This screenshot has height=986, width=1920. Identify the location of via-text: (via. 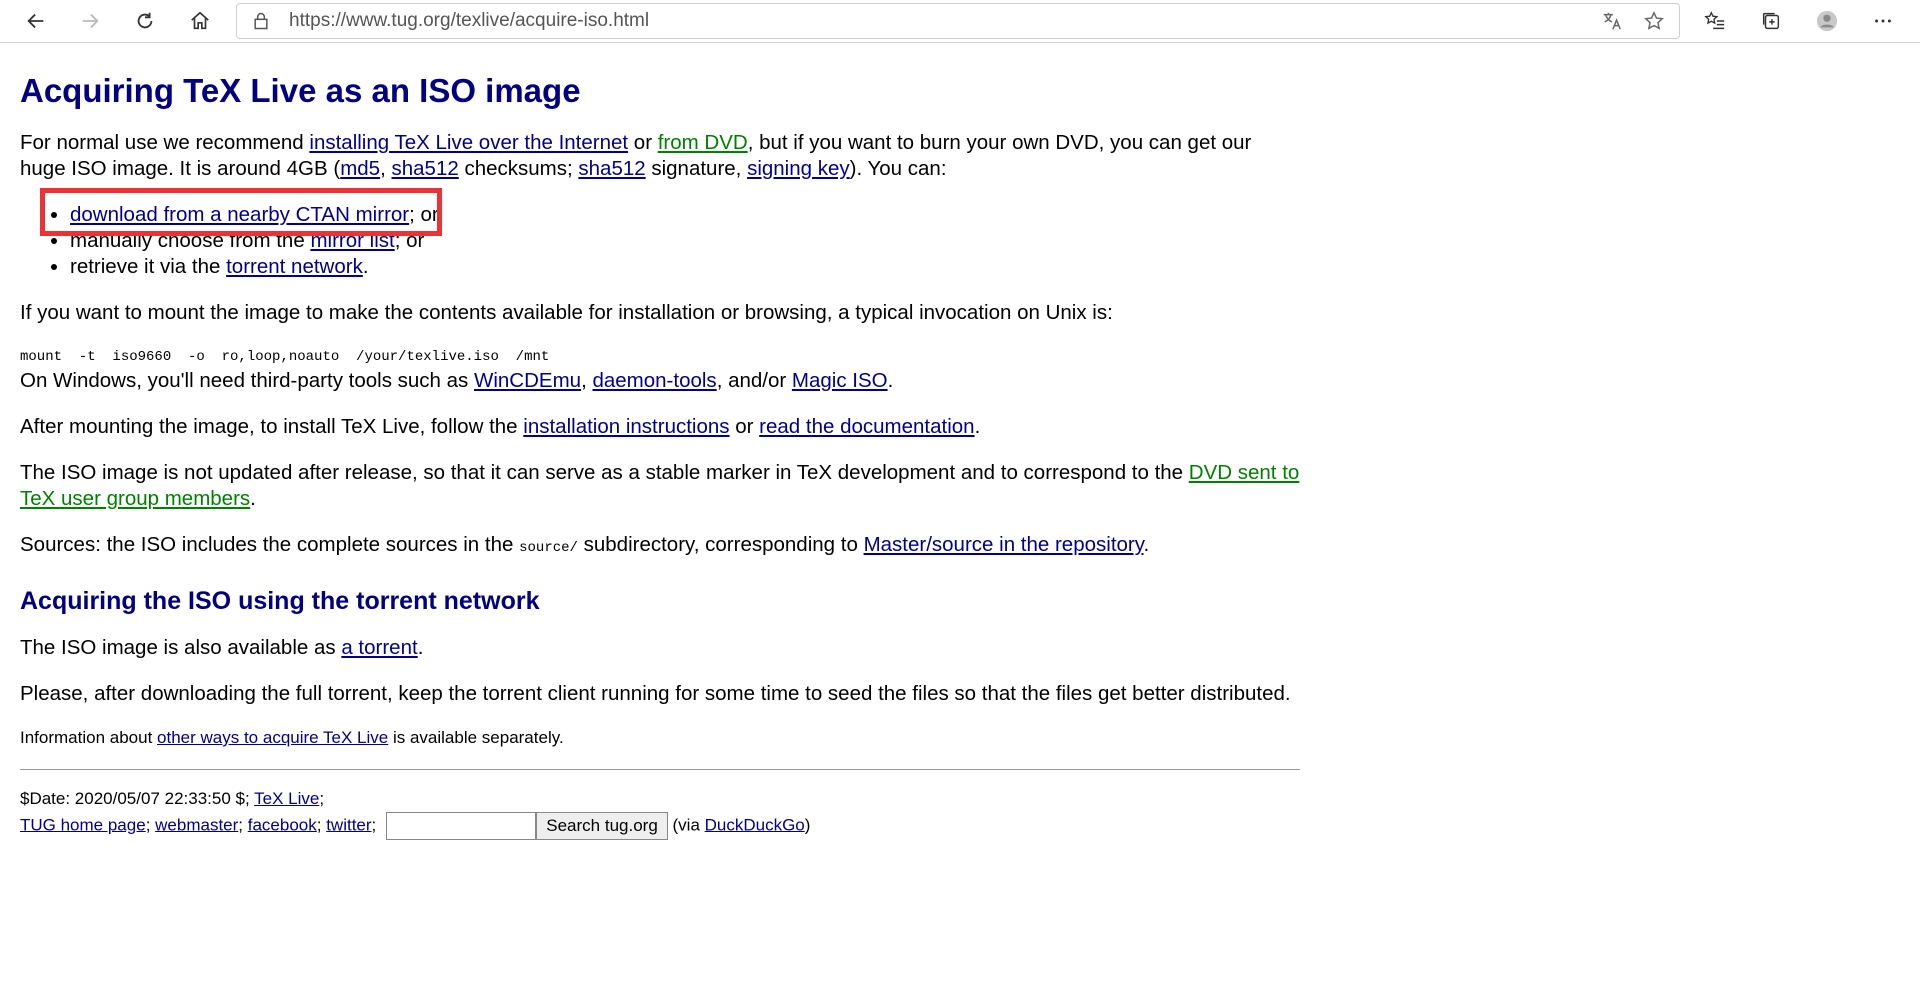
(686, 825).